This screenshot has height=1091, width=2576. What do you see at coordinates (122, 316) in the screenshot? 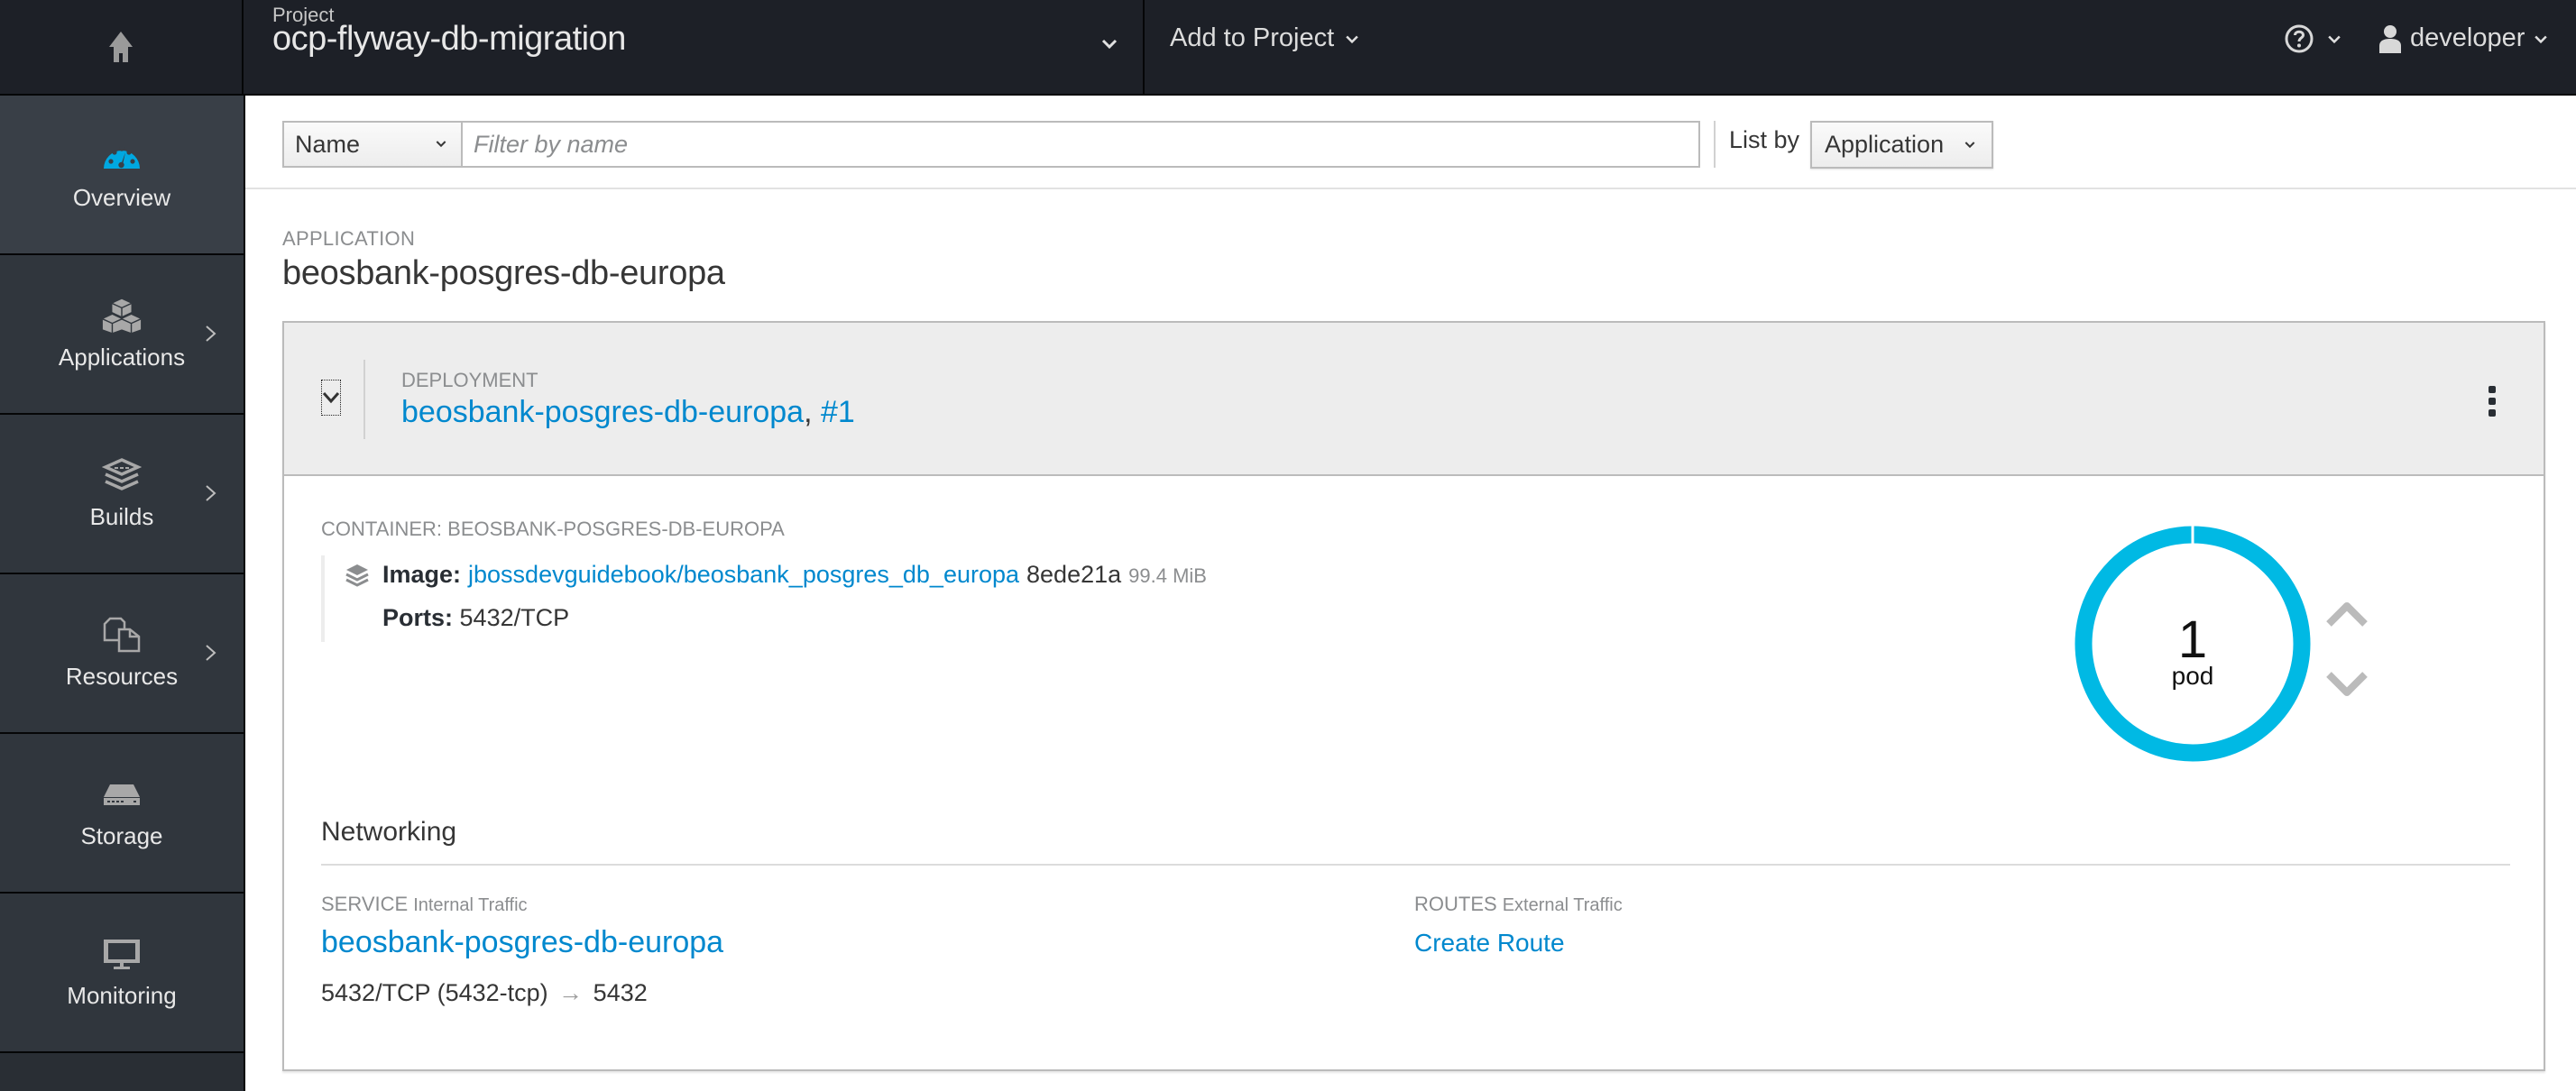
I see `cubes-icon` at bounding box center [122, 316].